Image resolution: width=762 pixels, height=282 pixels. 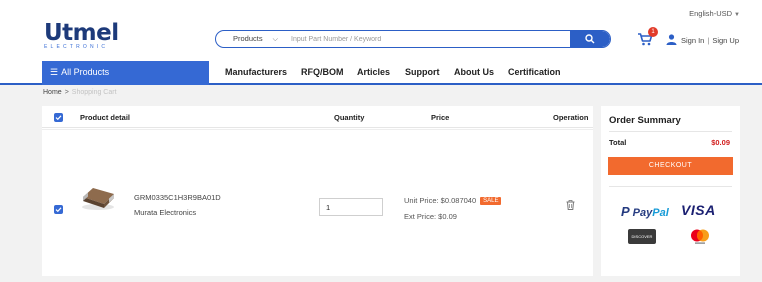 I want to click on trash-icon, so click(x=570, y=205).